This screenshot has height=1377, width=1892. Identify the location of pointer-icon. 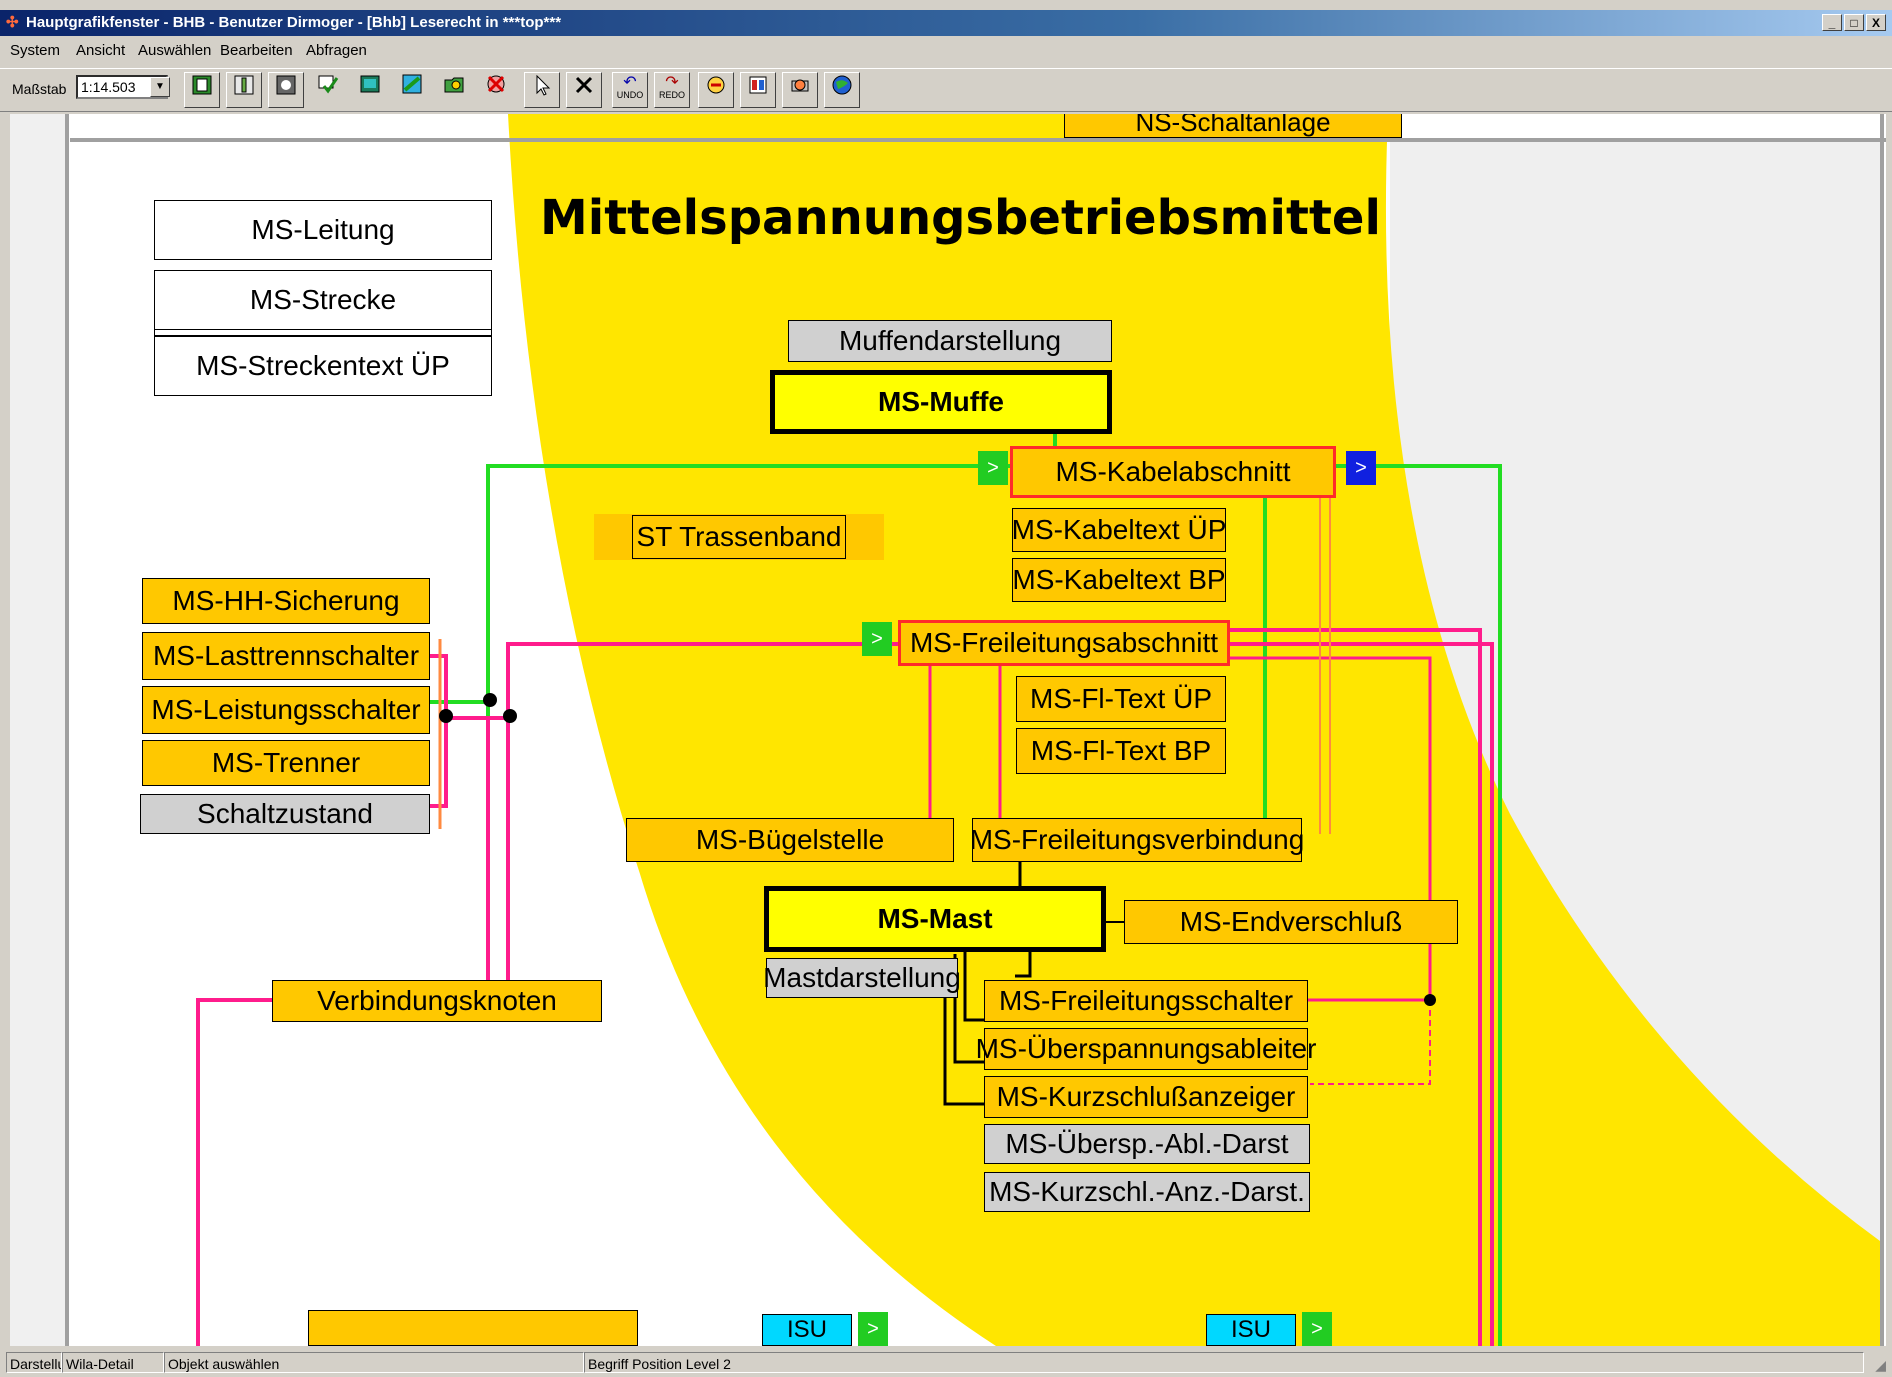
(542, 90).